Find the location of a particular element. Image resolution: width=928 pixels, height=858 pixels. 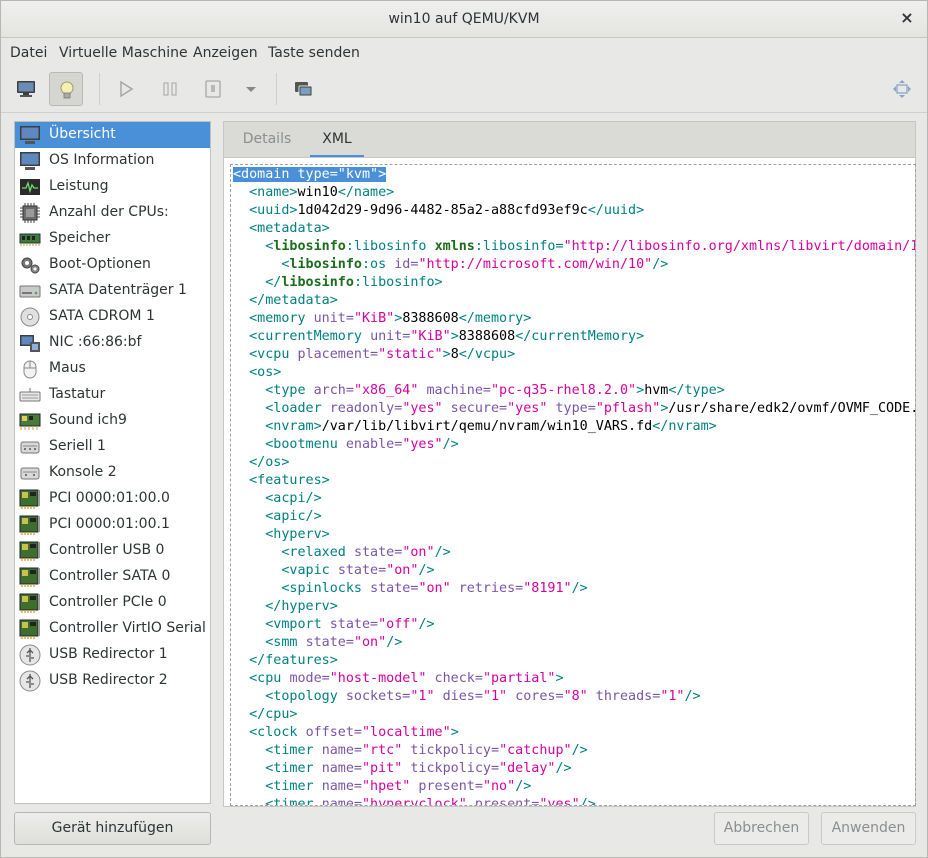

xml-token: <name> is located at coordinates (273, 192).